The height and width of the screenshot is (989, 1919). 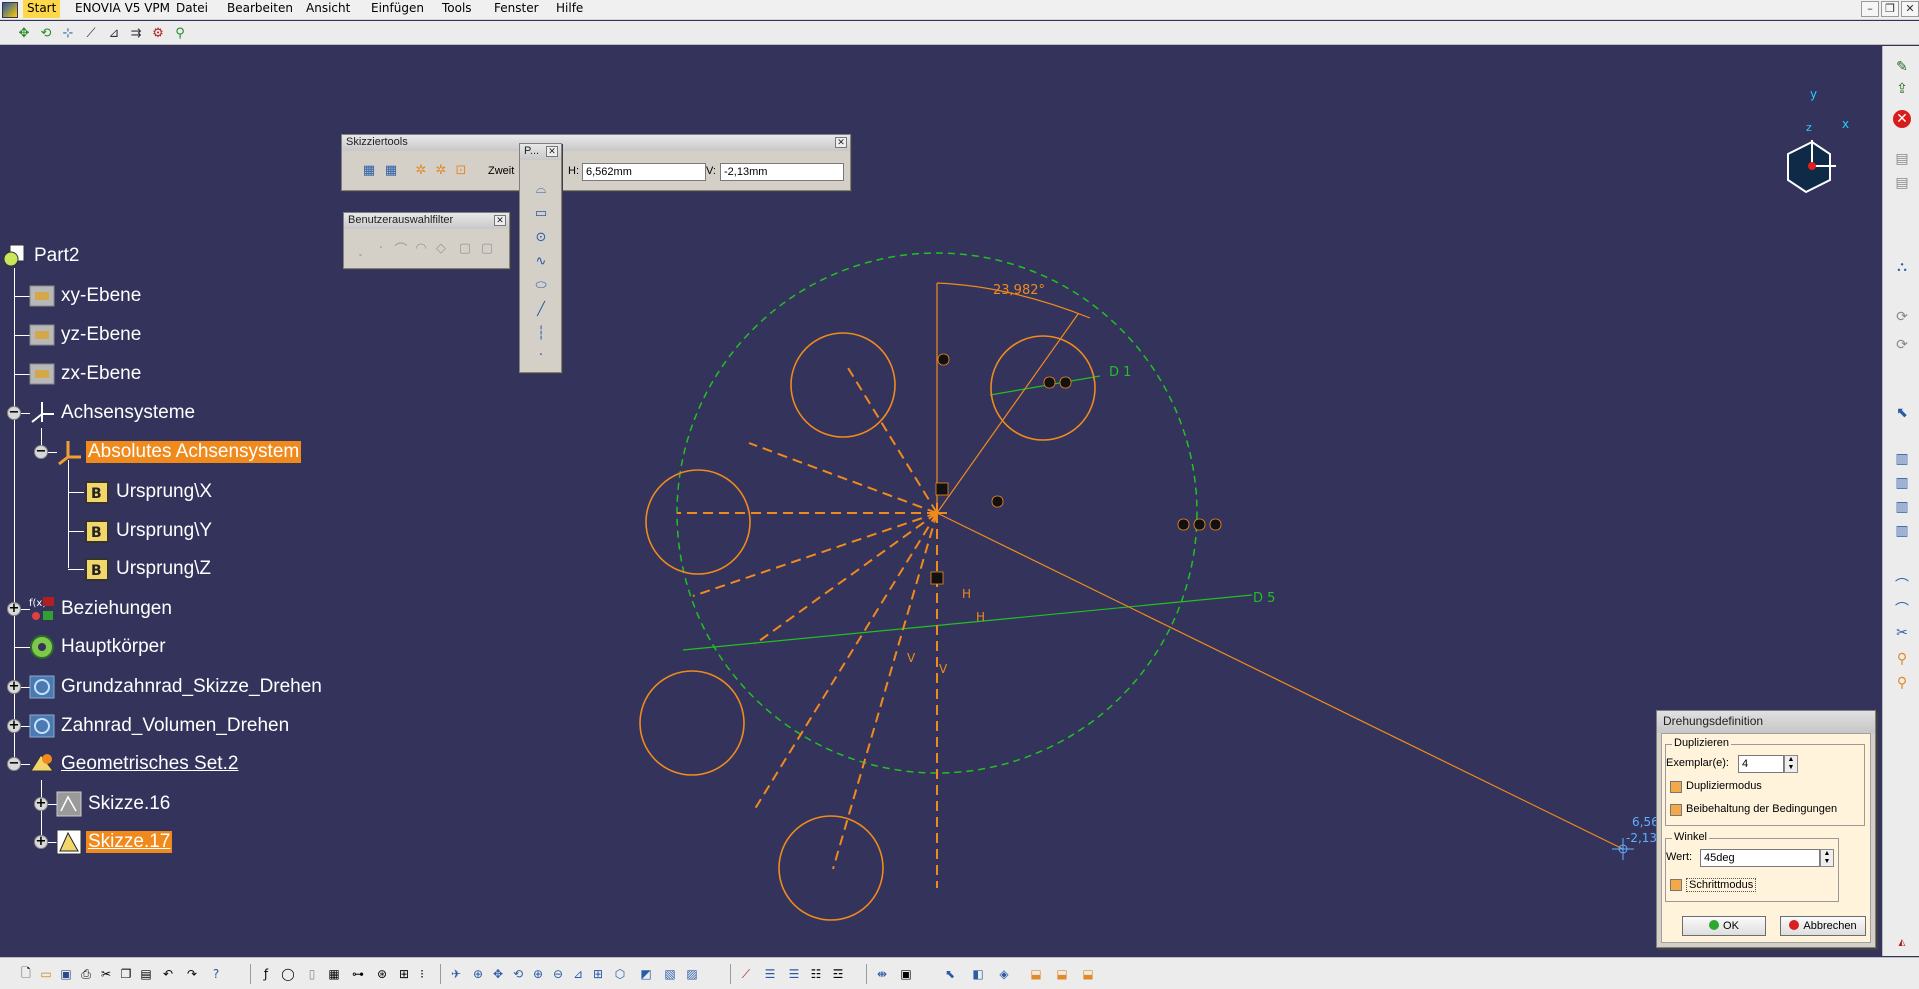 What do you see at coordinates (10, 10) in the screenshot?
I see `catia-app-icon` at bounding box center [10, 10].